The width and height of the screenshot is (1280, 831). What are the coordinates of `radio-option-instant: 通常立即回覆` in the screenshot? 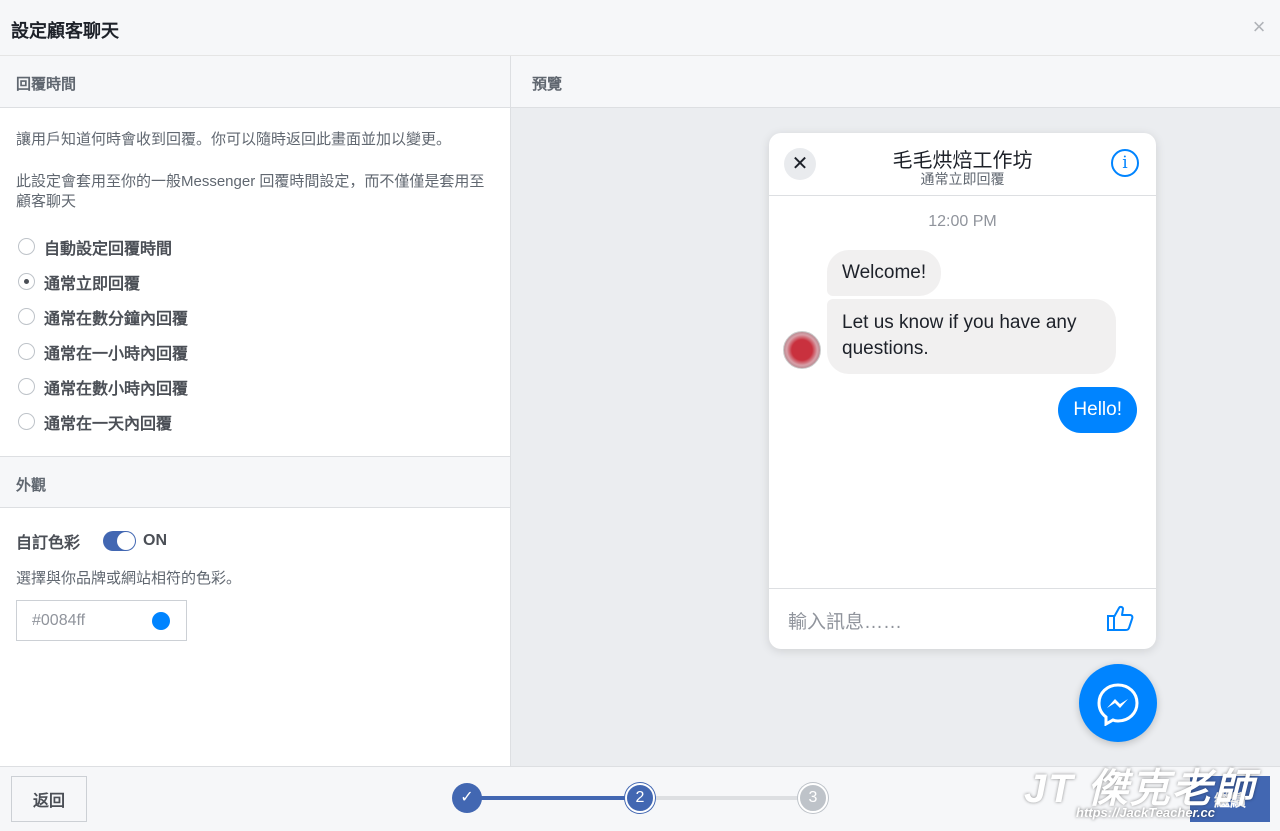 It's located at (264, 281).